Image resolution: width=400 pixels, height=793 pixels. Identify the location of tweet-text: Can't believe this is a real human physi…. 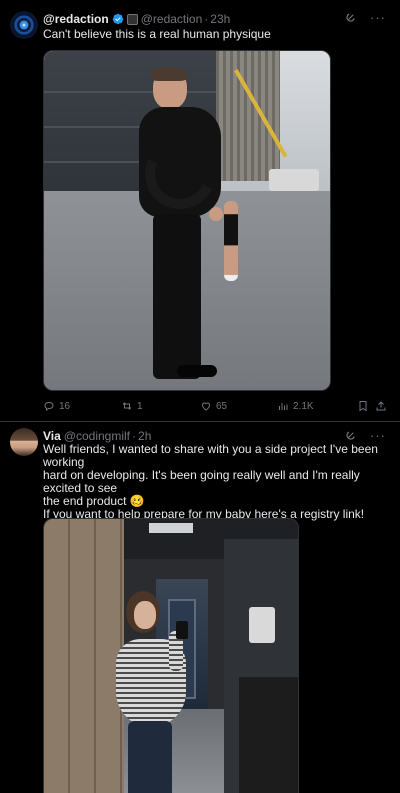
(157, 34).